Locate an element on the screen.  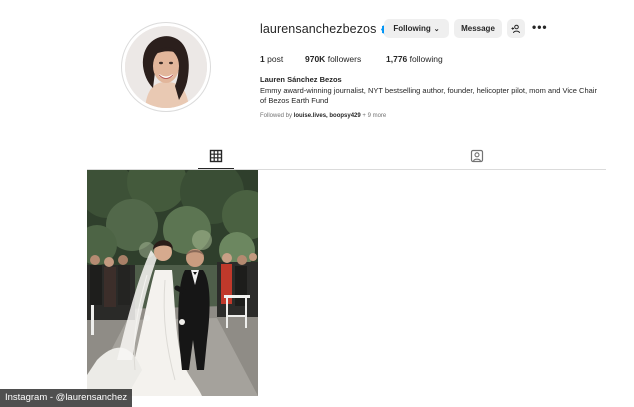
chevron-down-icon: ⌄ is located at coordinates (436, 29).